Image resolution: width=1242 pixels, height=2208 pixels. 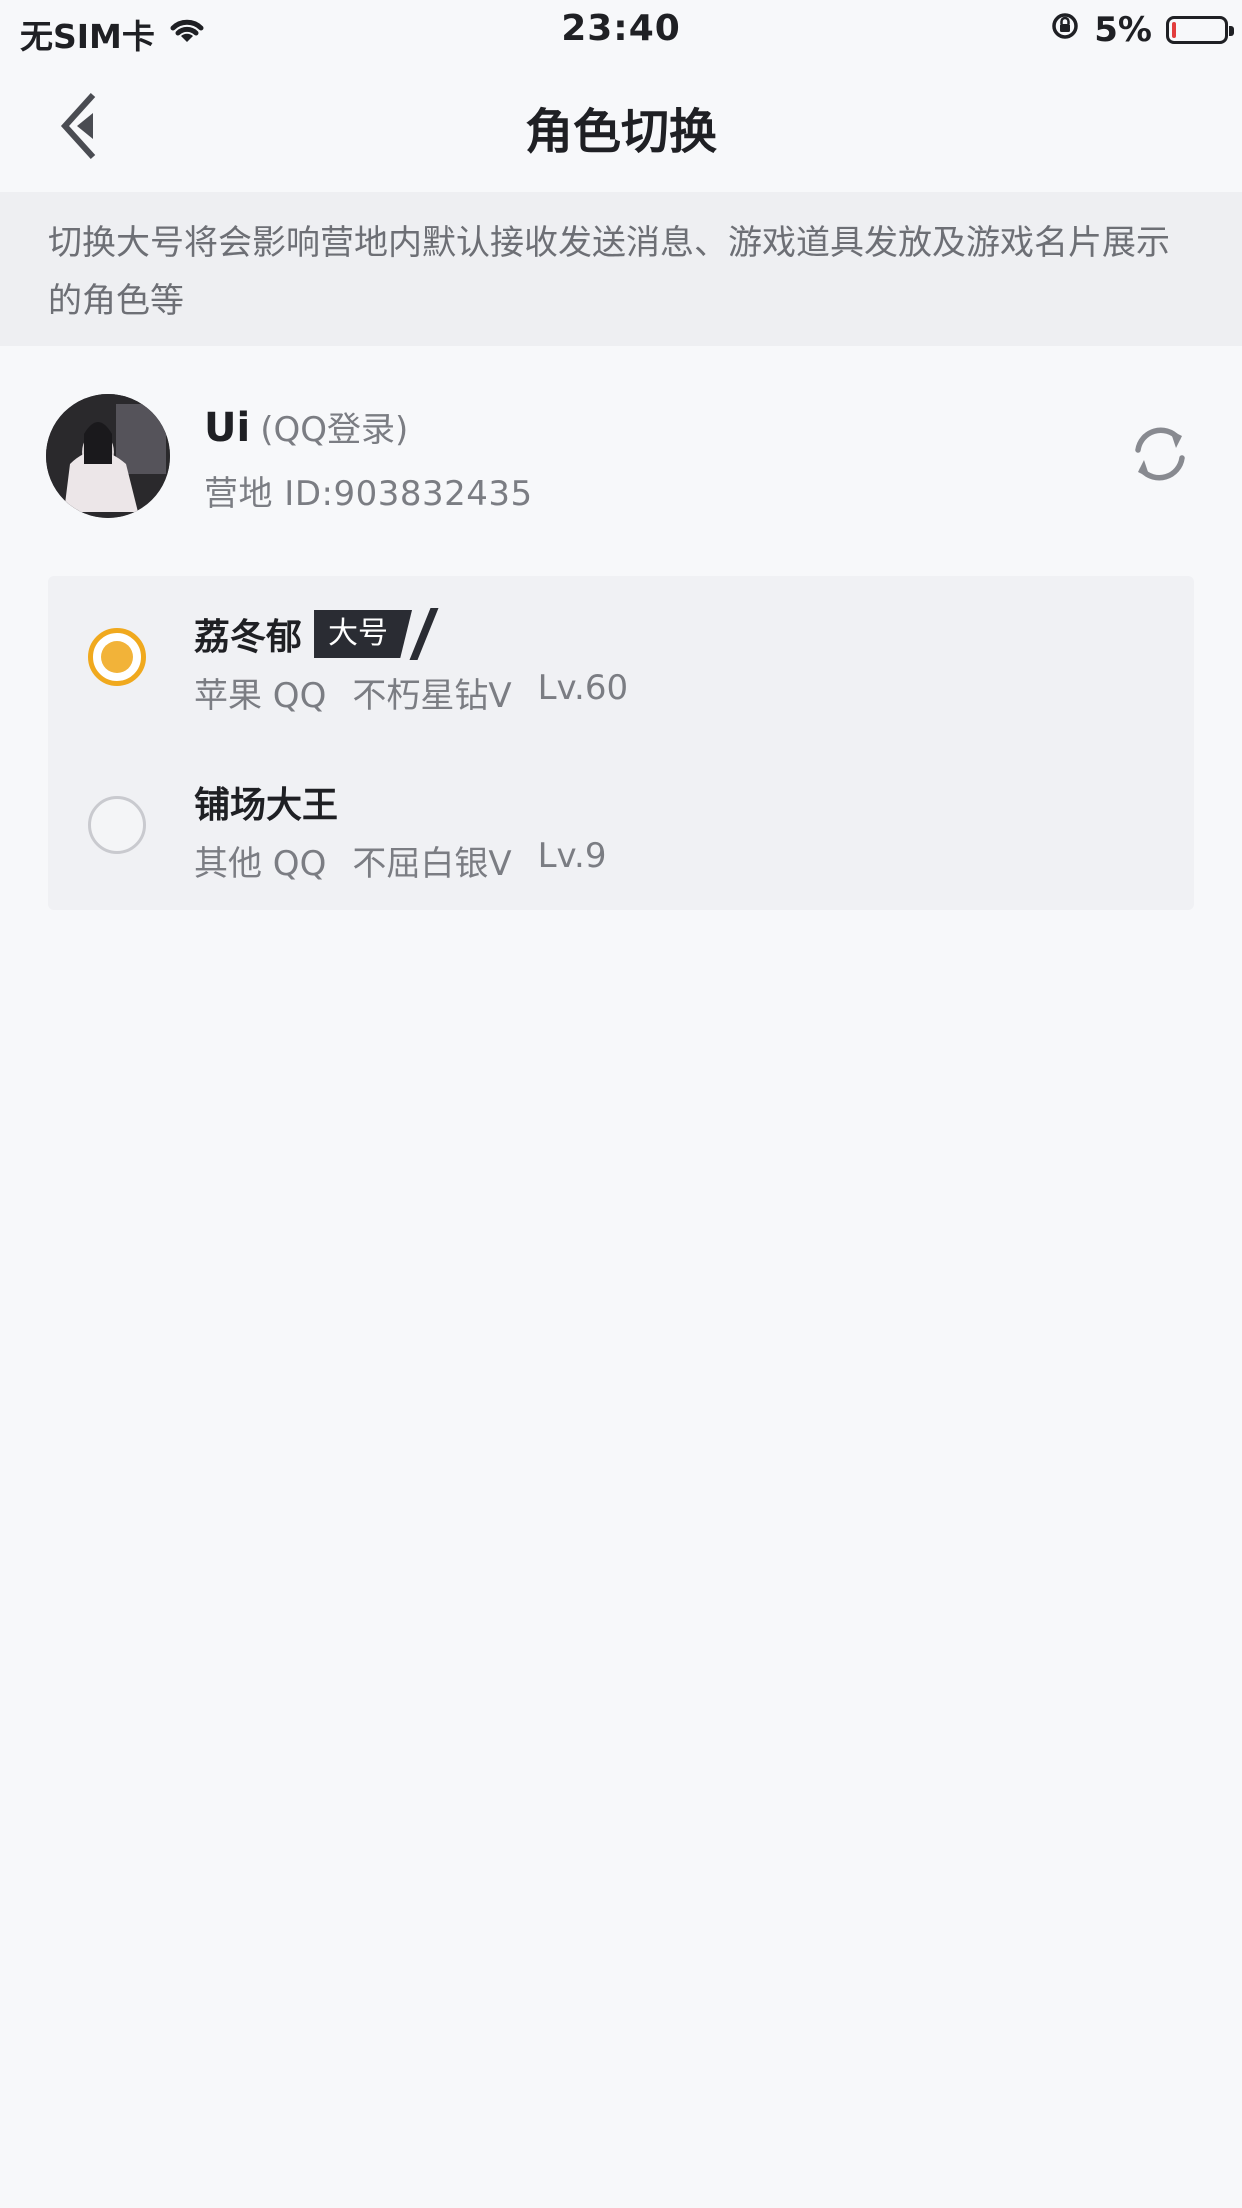 I want to click on battery-icon, so click(x=1200, y=30).